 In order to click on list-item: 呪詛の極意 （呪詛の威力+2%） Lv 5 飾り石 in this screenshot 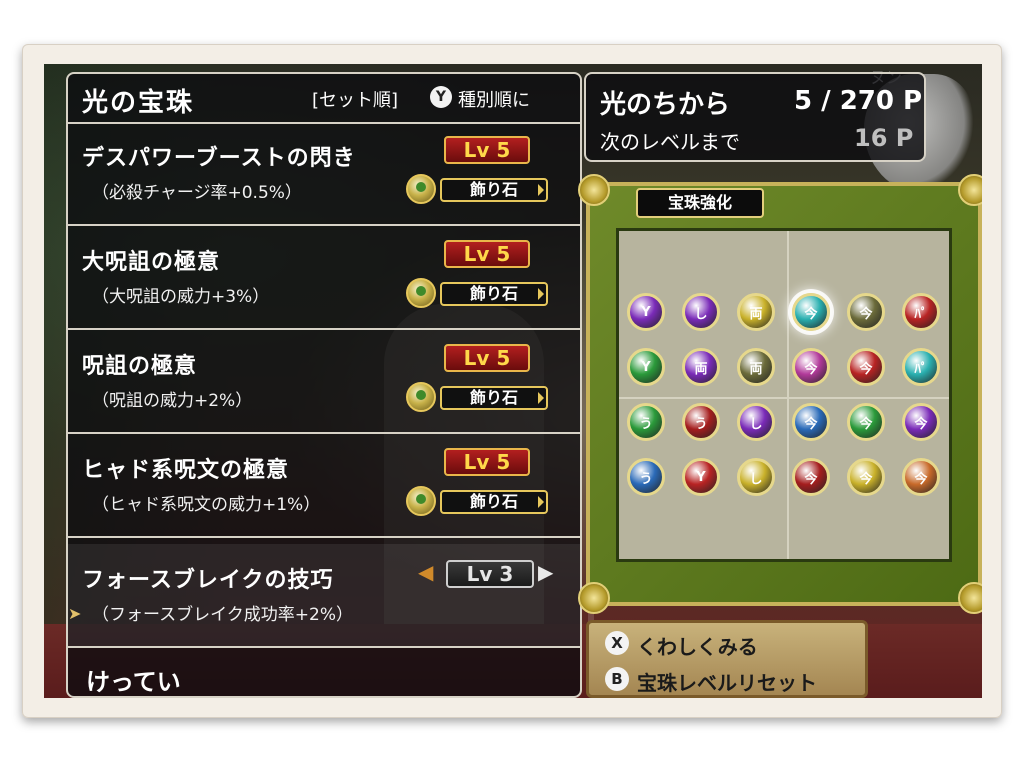, I will do `click(324, 382)`.